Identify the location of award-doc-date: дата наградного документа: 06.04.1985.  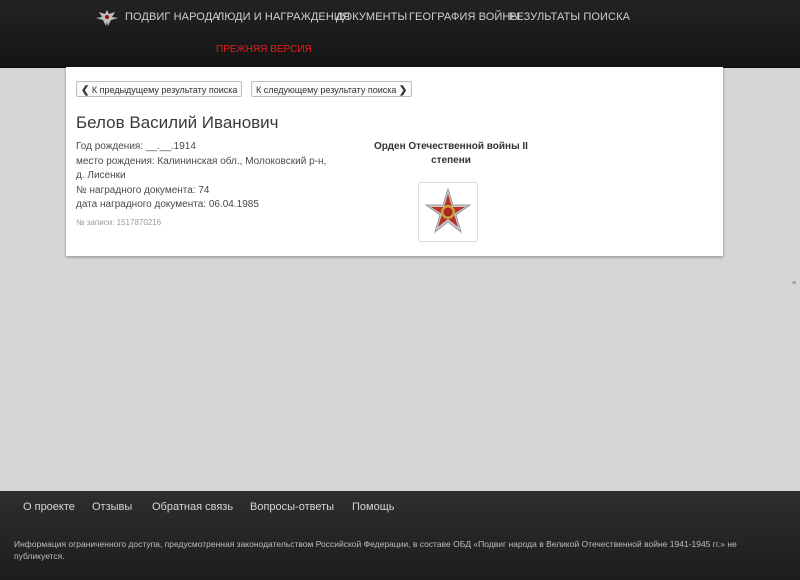
(167, 204).